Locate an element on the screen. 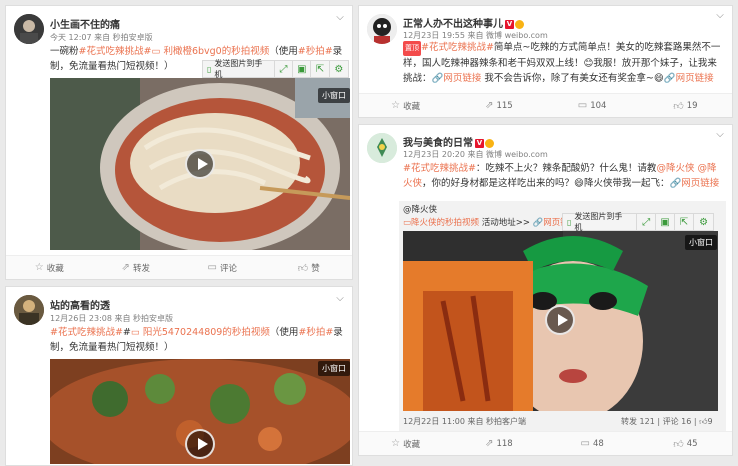  repost-text: ▭降火侠的秒拍视频 活动地址>> 🔗网页链接 is located at coordinates (490, 223).